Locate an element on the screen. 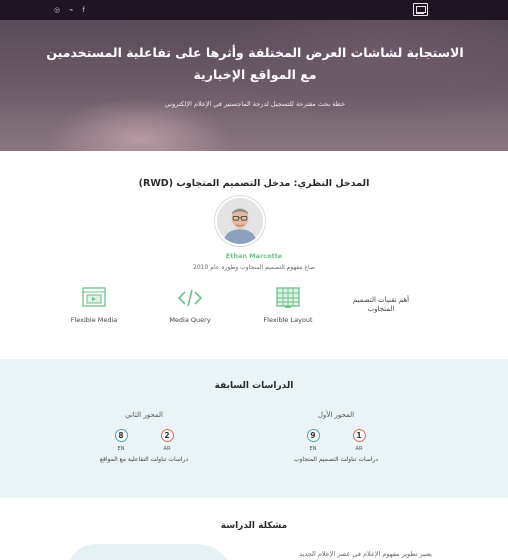 The height and width of the screenshot is (560, 508). site-logo-icon is located at coordinates (420, 9).